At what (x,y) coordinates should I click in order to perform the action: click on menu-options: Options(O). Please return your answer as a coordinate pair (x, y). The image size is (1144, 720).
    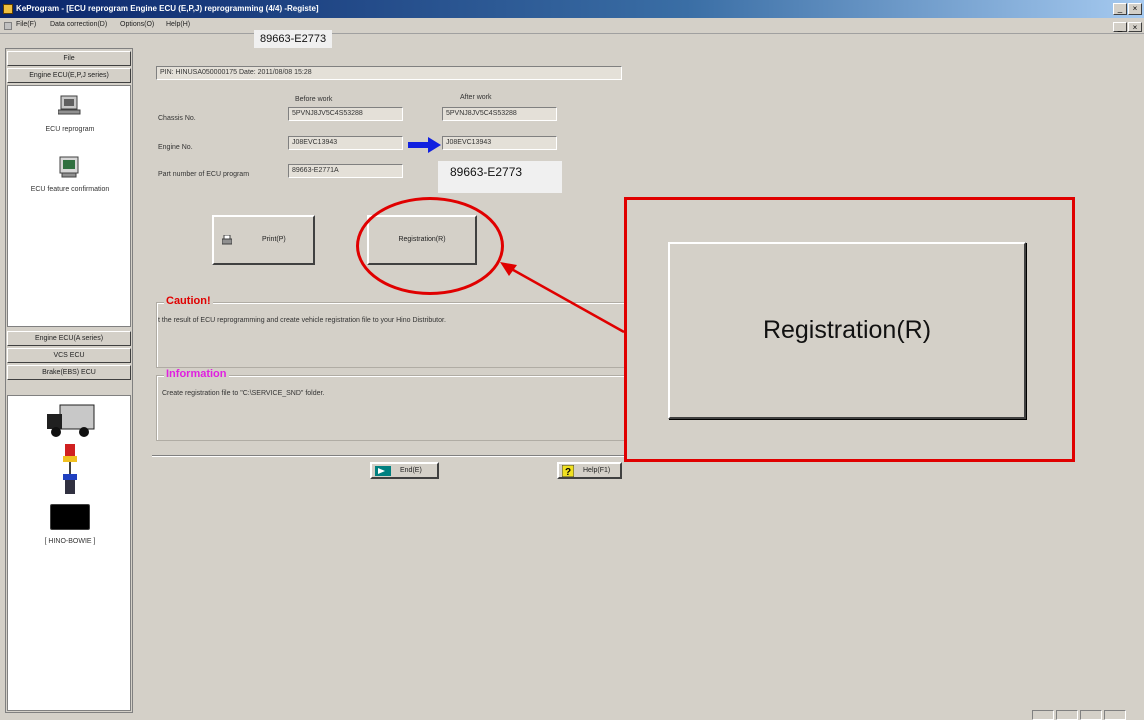
    Looking at the image, I should click on (137, 24).